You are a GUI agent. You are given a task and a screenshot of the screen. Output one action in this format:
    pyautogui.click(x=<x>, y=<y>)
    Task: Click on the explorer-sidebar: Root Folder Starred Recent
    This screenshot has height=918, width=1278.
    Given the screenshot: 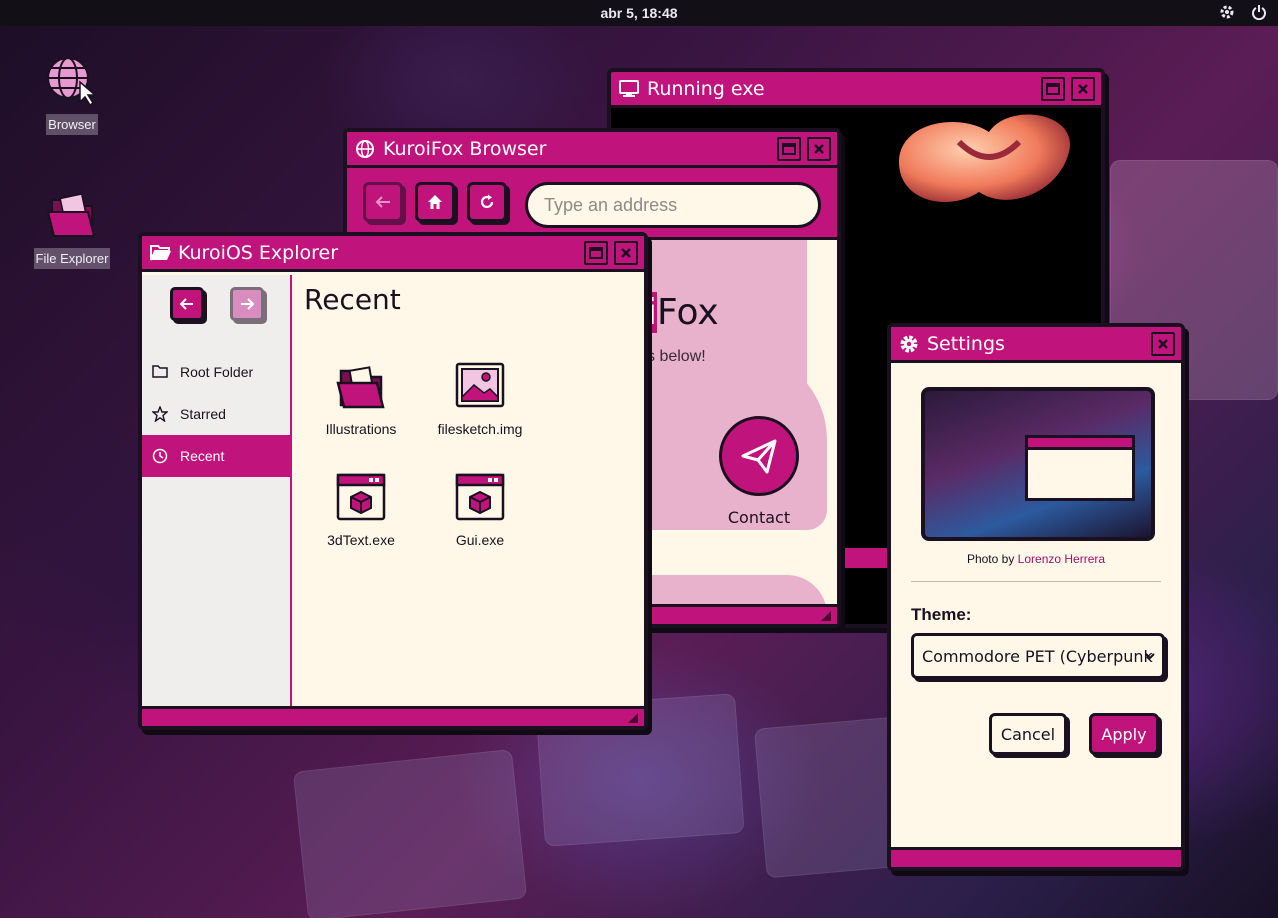 What is the action you would take?
    pyautogui.click(x=217, y=490)
    